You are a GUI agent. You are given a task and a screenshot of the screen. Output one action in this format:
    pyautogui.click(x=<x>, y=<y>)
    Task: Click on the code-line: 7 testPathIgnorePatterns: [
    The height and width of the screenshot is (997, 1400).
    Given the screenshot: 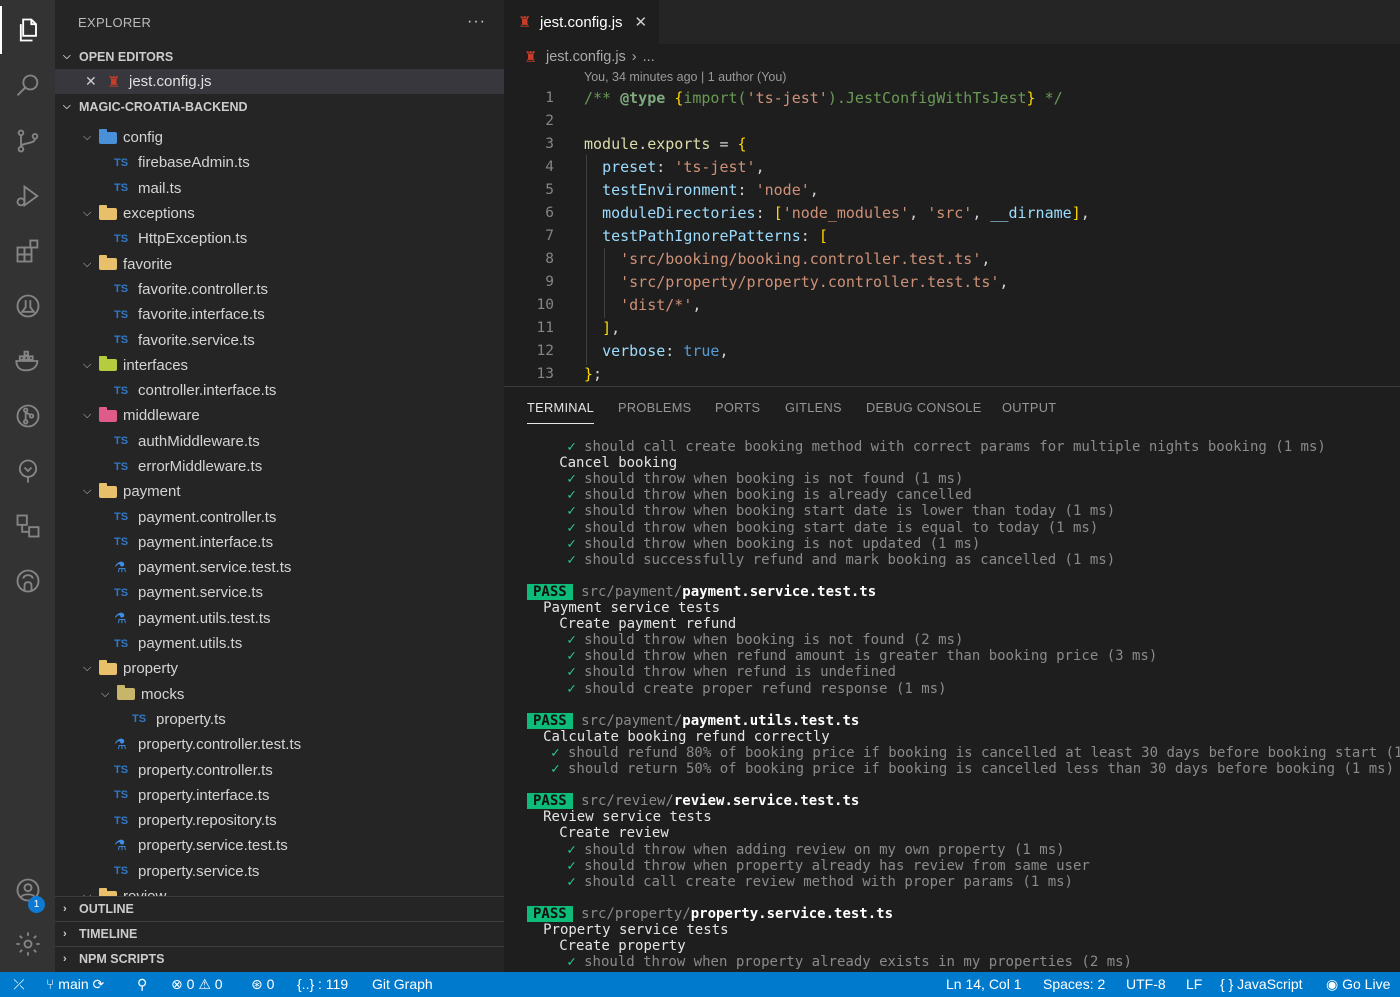 What is the action you would take?
    pyautogui.click(x=952, y=235)
    